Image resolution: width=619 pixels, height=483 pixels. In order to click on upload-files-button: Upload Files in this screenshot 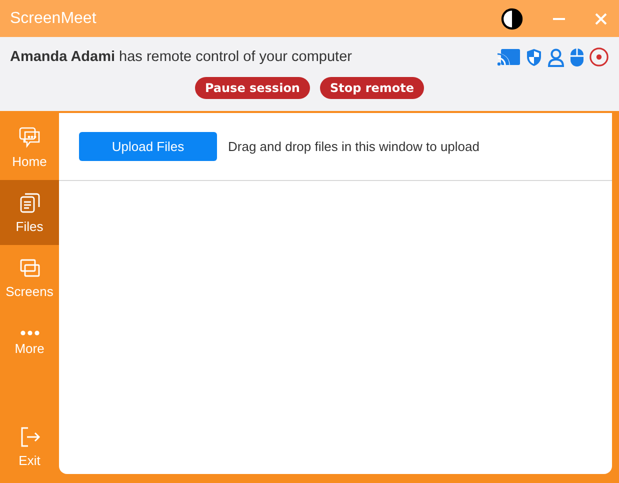, I will do `click(148, 146)`.